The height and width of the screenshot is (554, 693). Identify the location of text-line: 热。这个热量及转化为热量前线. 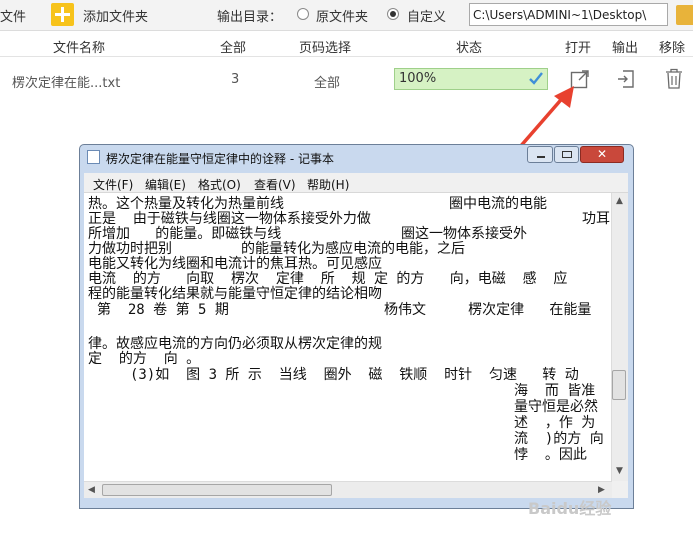
(186, 204).